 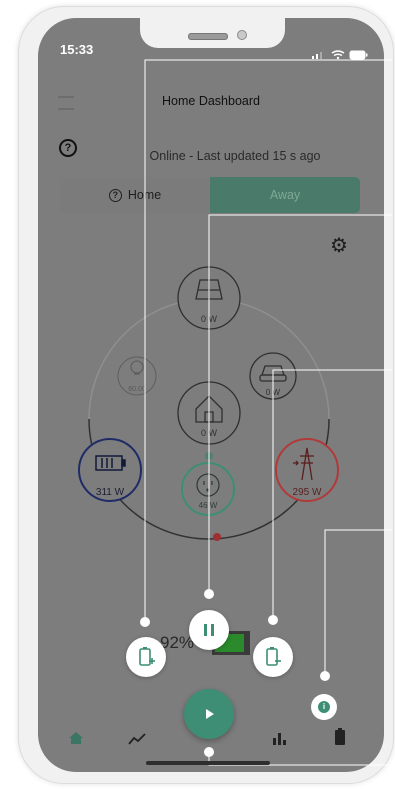 I want to click on info-icon: i, so click(x=324, y=707).